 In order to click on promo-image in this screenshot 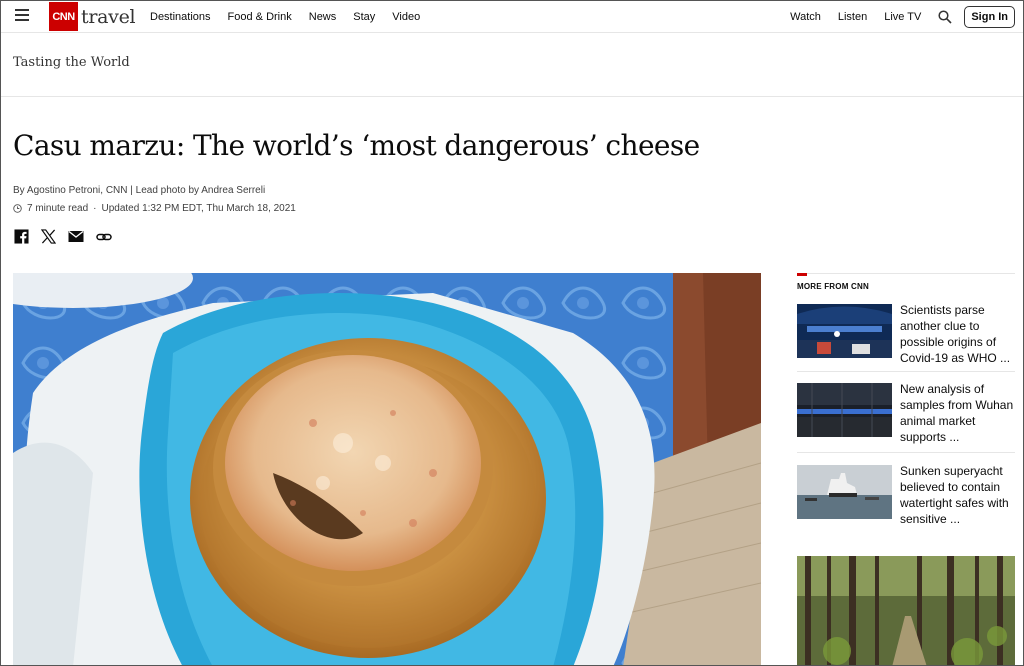, I will do `click(906, 610)`.